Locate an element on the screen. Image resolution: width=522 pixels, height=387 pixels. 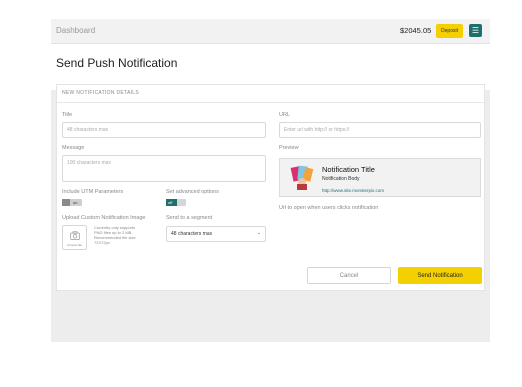
url-input: Enter url with http:// or https:// is located at coordinates (380, 130).